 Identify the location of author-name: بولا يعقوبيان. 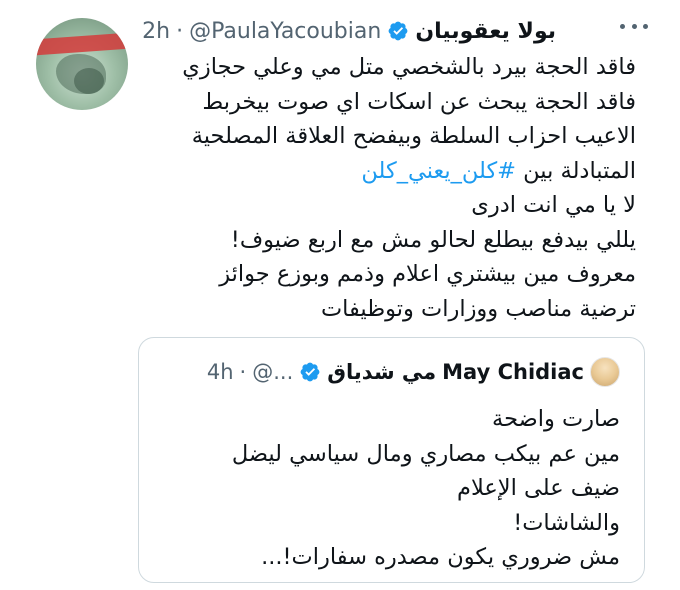
(485, 31).